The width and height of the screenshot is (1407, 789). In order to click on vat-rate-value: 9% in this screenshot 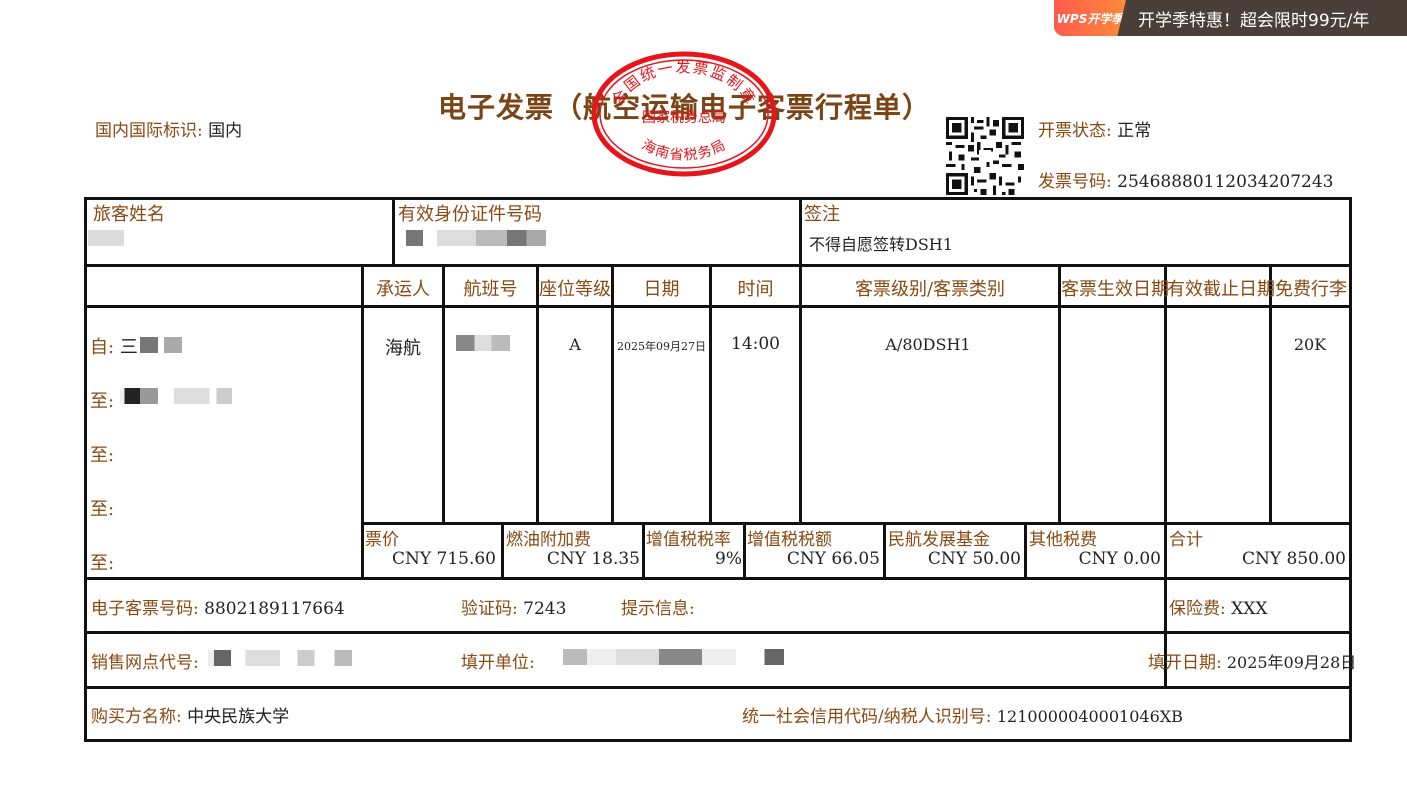, I will do `click(728, 559)`.